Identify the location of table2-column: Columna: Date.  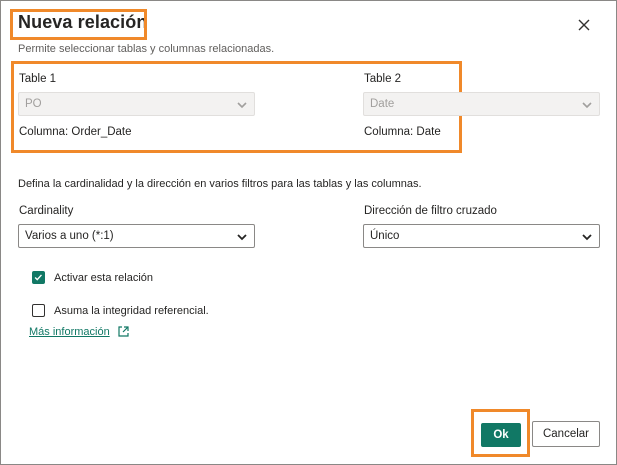
(402, 132).